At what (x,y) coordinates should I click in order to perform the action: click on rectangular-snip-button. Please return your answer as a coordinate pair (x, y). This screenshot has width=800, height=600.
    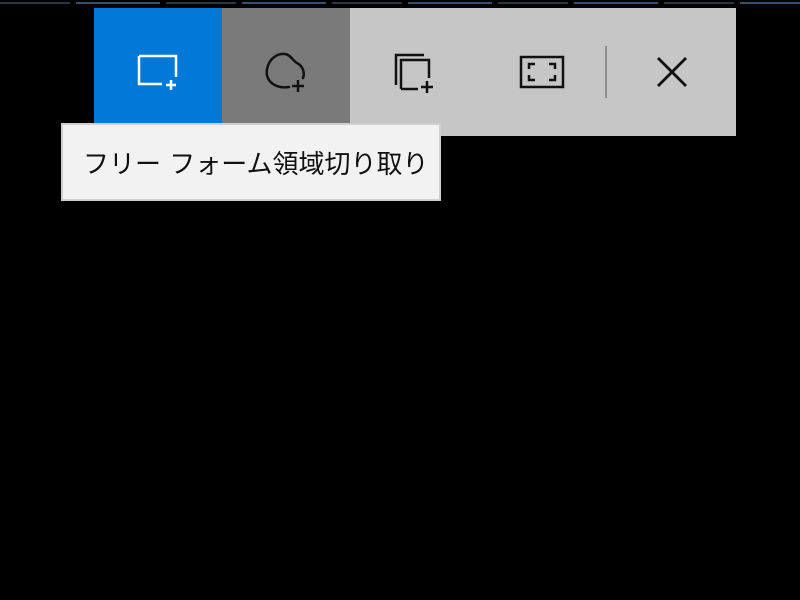
    Looking at the image, I should click on (158, 72).